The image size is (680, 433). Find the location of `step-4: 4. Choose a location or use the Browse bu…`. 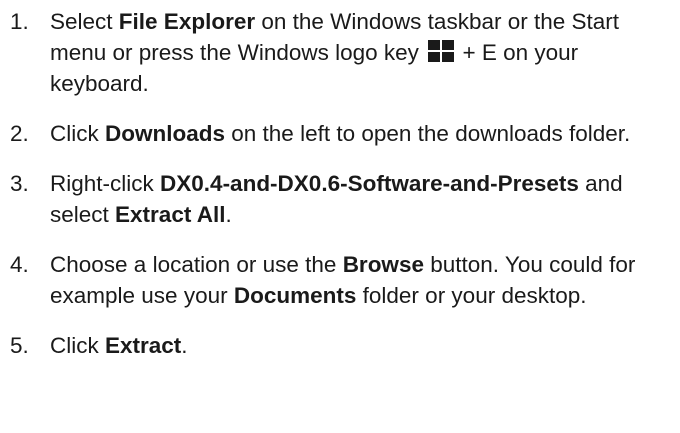

step-4: 4. Choose a location or use the Browse bu… is located at coordinates (330, 280).